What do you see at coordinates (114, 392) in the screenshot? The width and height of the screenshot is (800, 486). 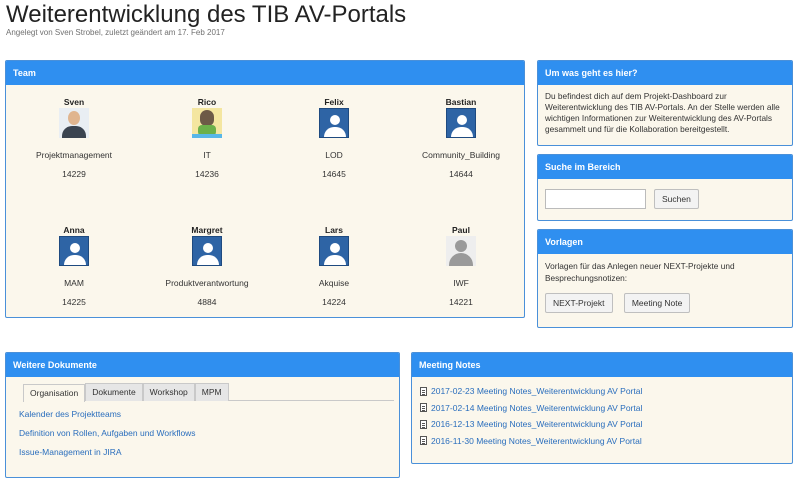 I see `tab-dokumente: Dokumente` at bounding box center [114, 392].